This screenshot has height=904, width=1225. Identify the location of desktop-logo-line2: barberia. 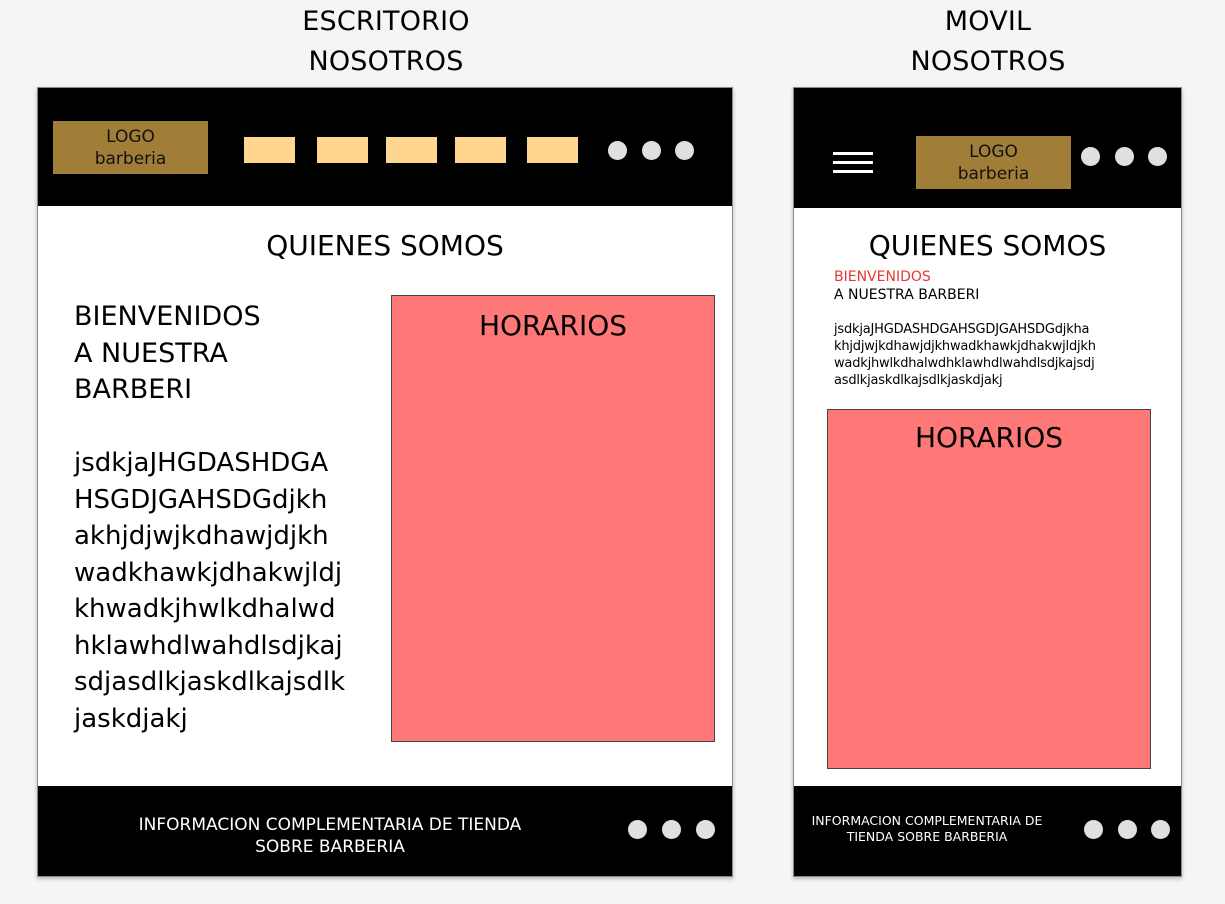
(130, 158).